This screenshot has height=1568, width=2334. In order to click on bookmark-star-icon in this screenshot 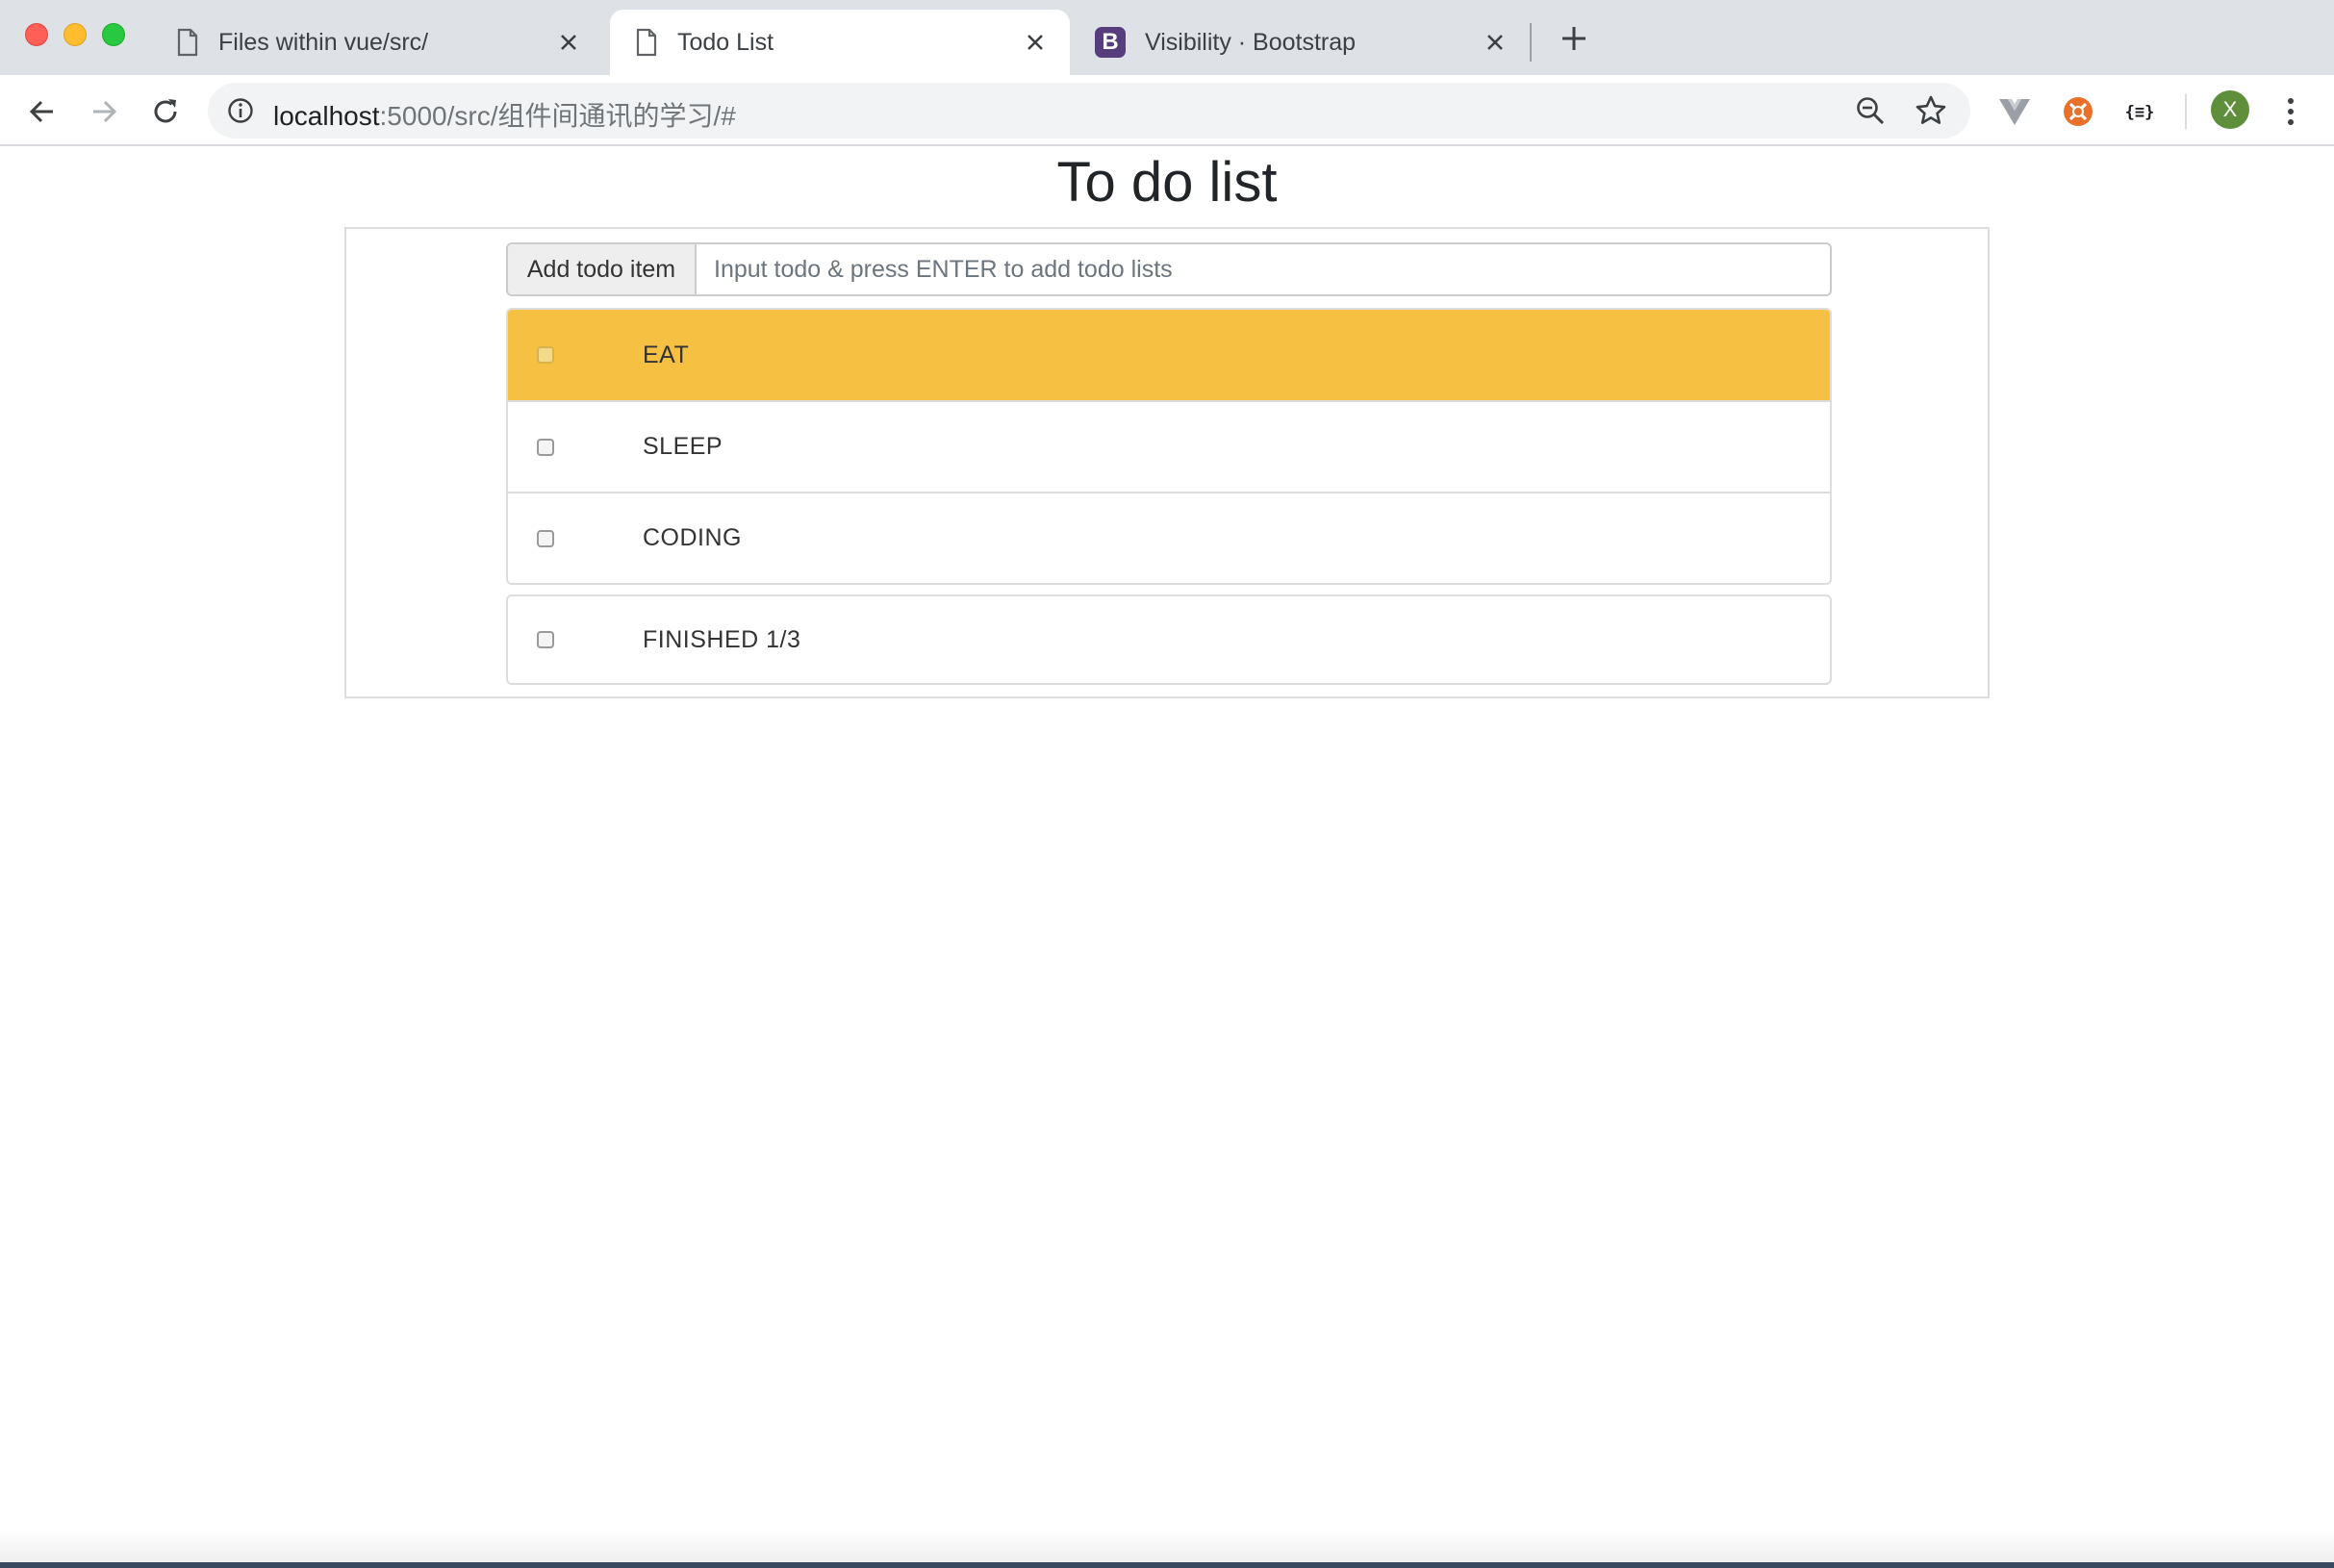, I will do `click(1931, 110)`.